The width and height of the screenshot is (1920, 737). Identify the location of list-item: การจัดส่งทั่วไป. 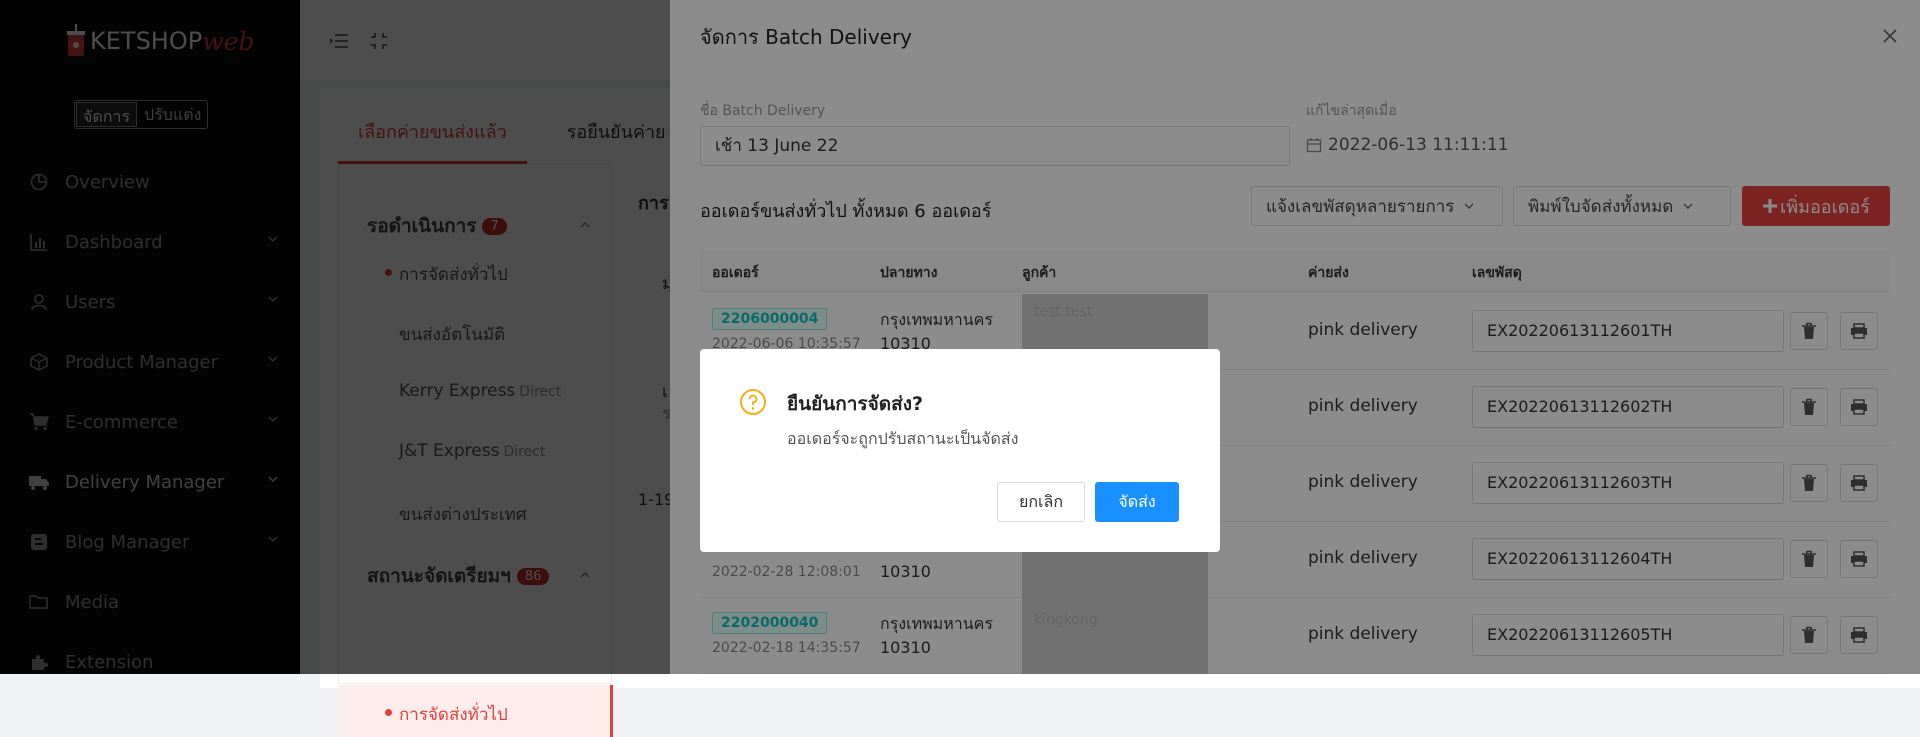
(446, 714).